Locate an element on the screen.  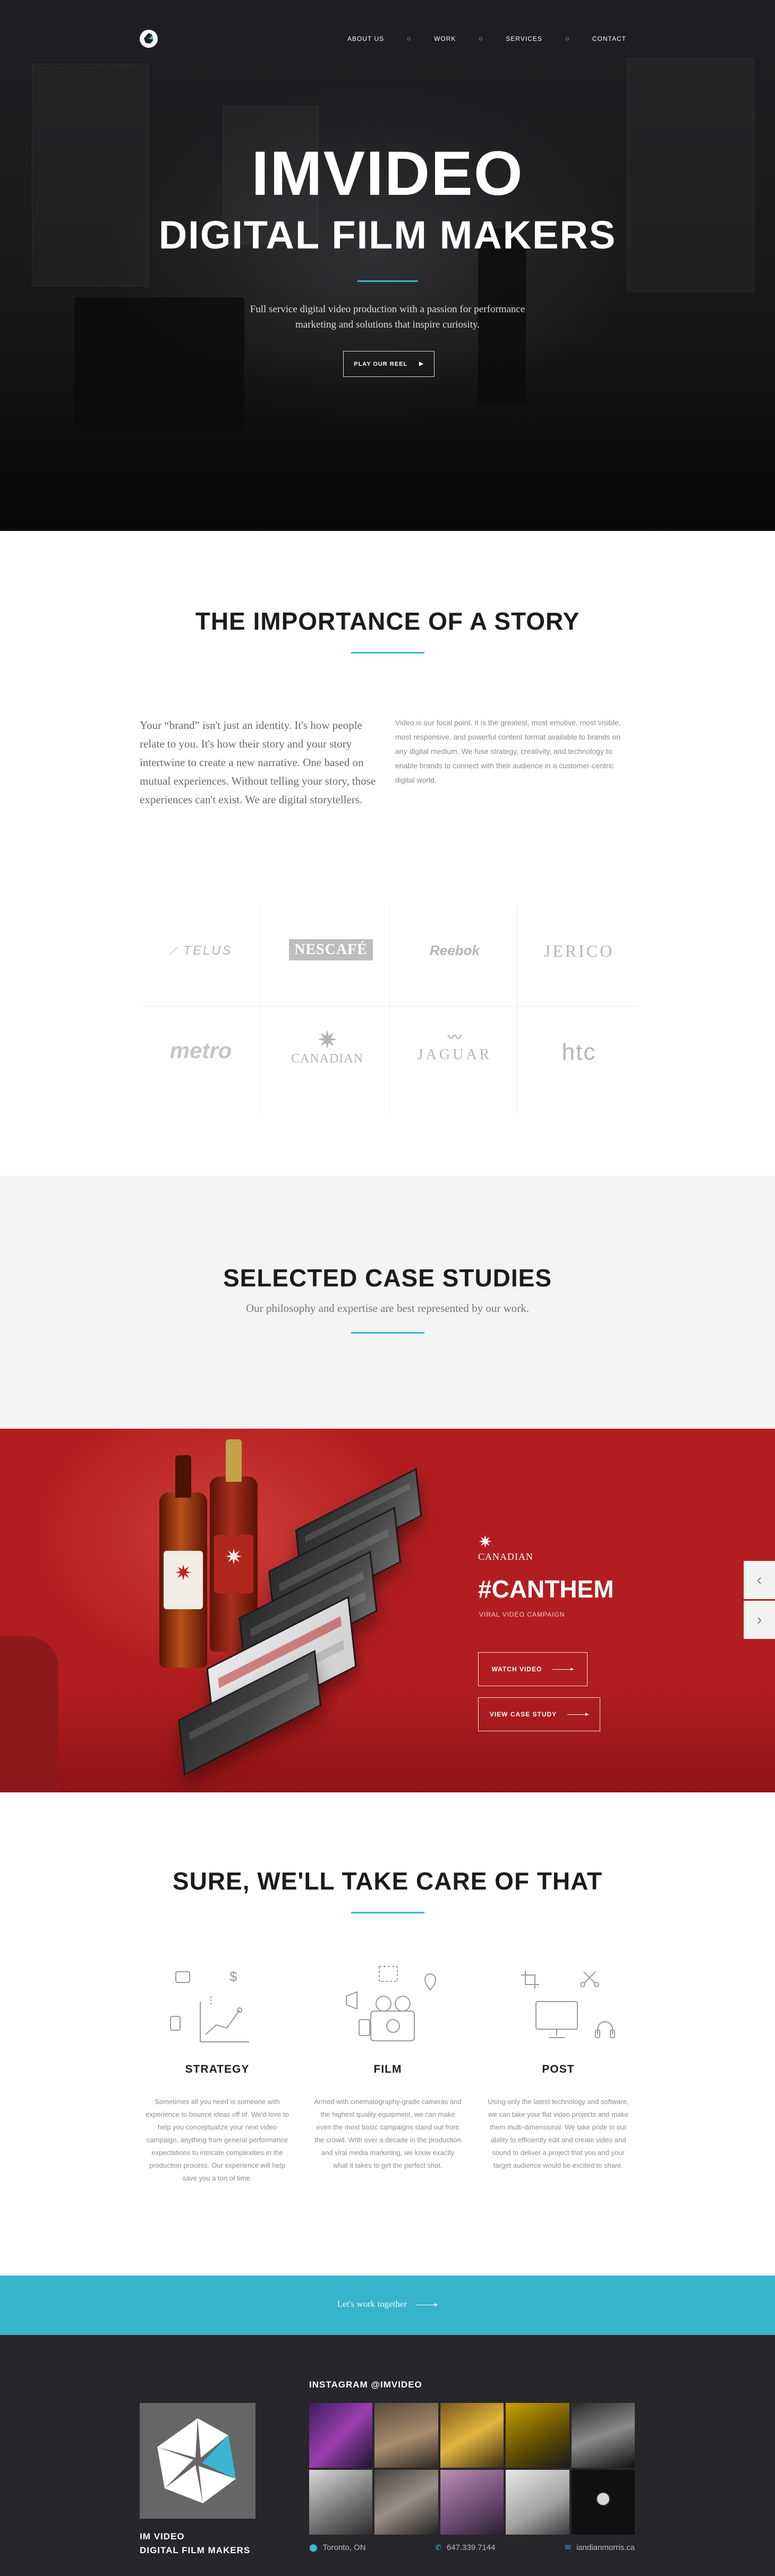
case-study-slider: ✷ ✷ is located at coordinates (387, 1610).